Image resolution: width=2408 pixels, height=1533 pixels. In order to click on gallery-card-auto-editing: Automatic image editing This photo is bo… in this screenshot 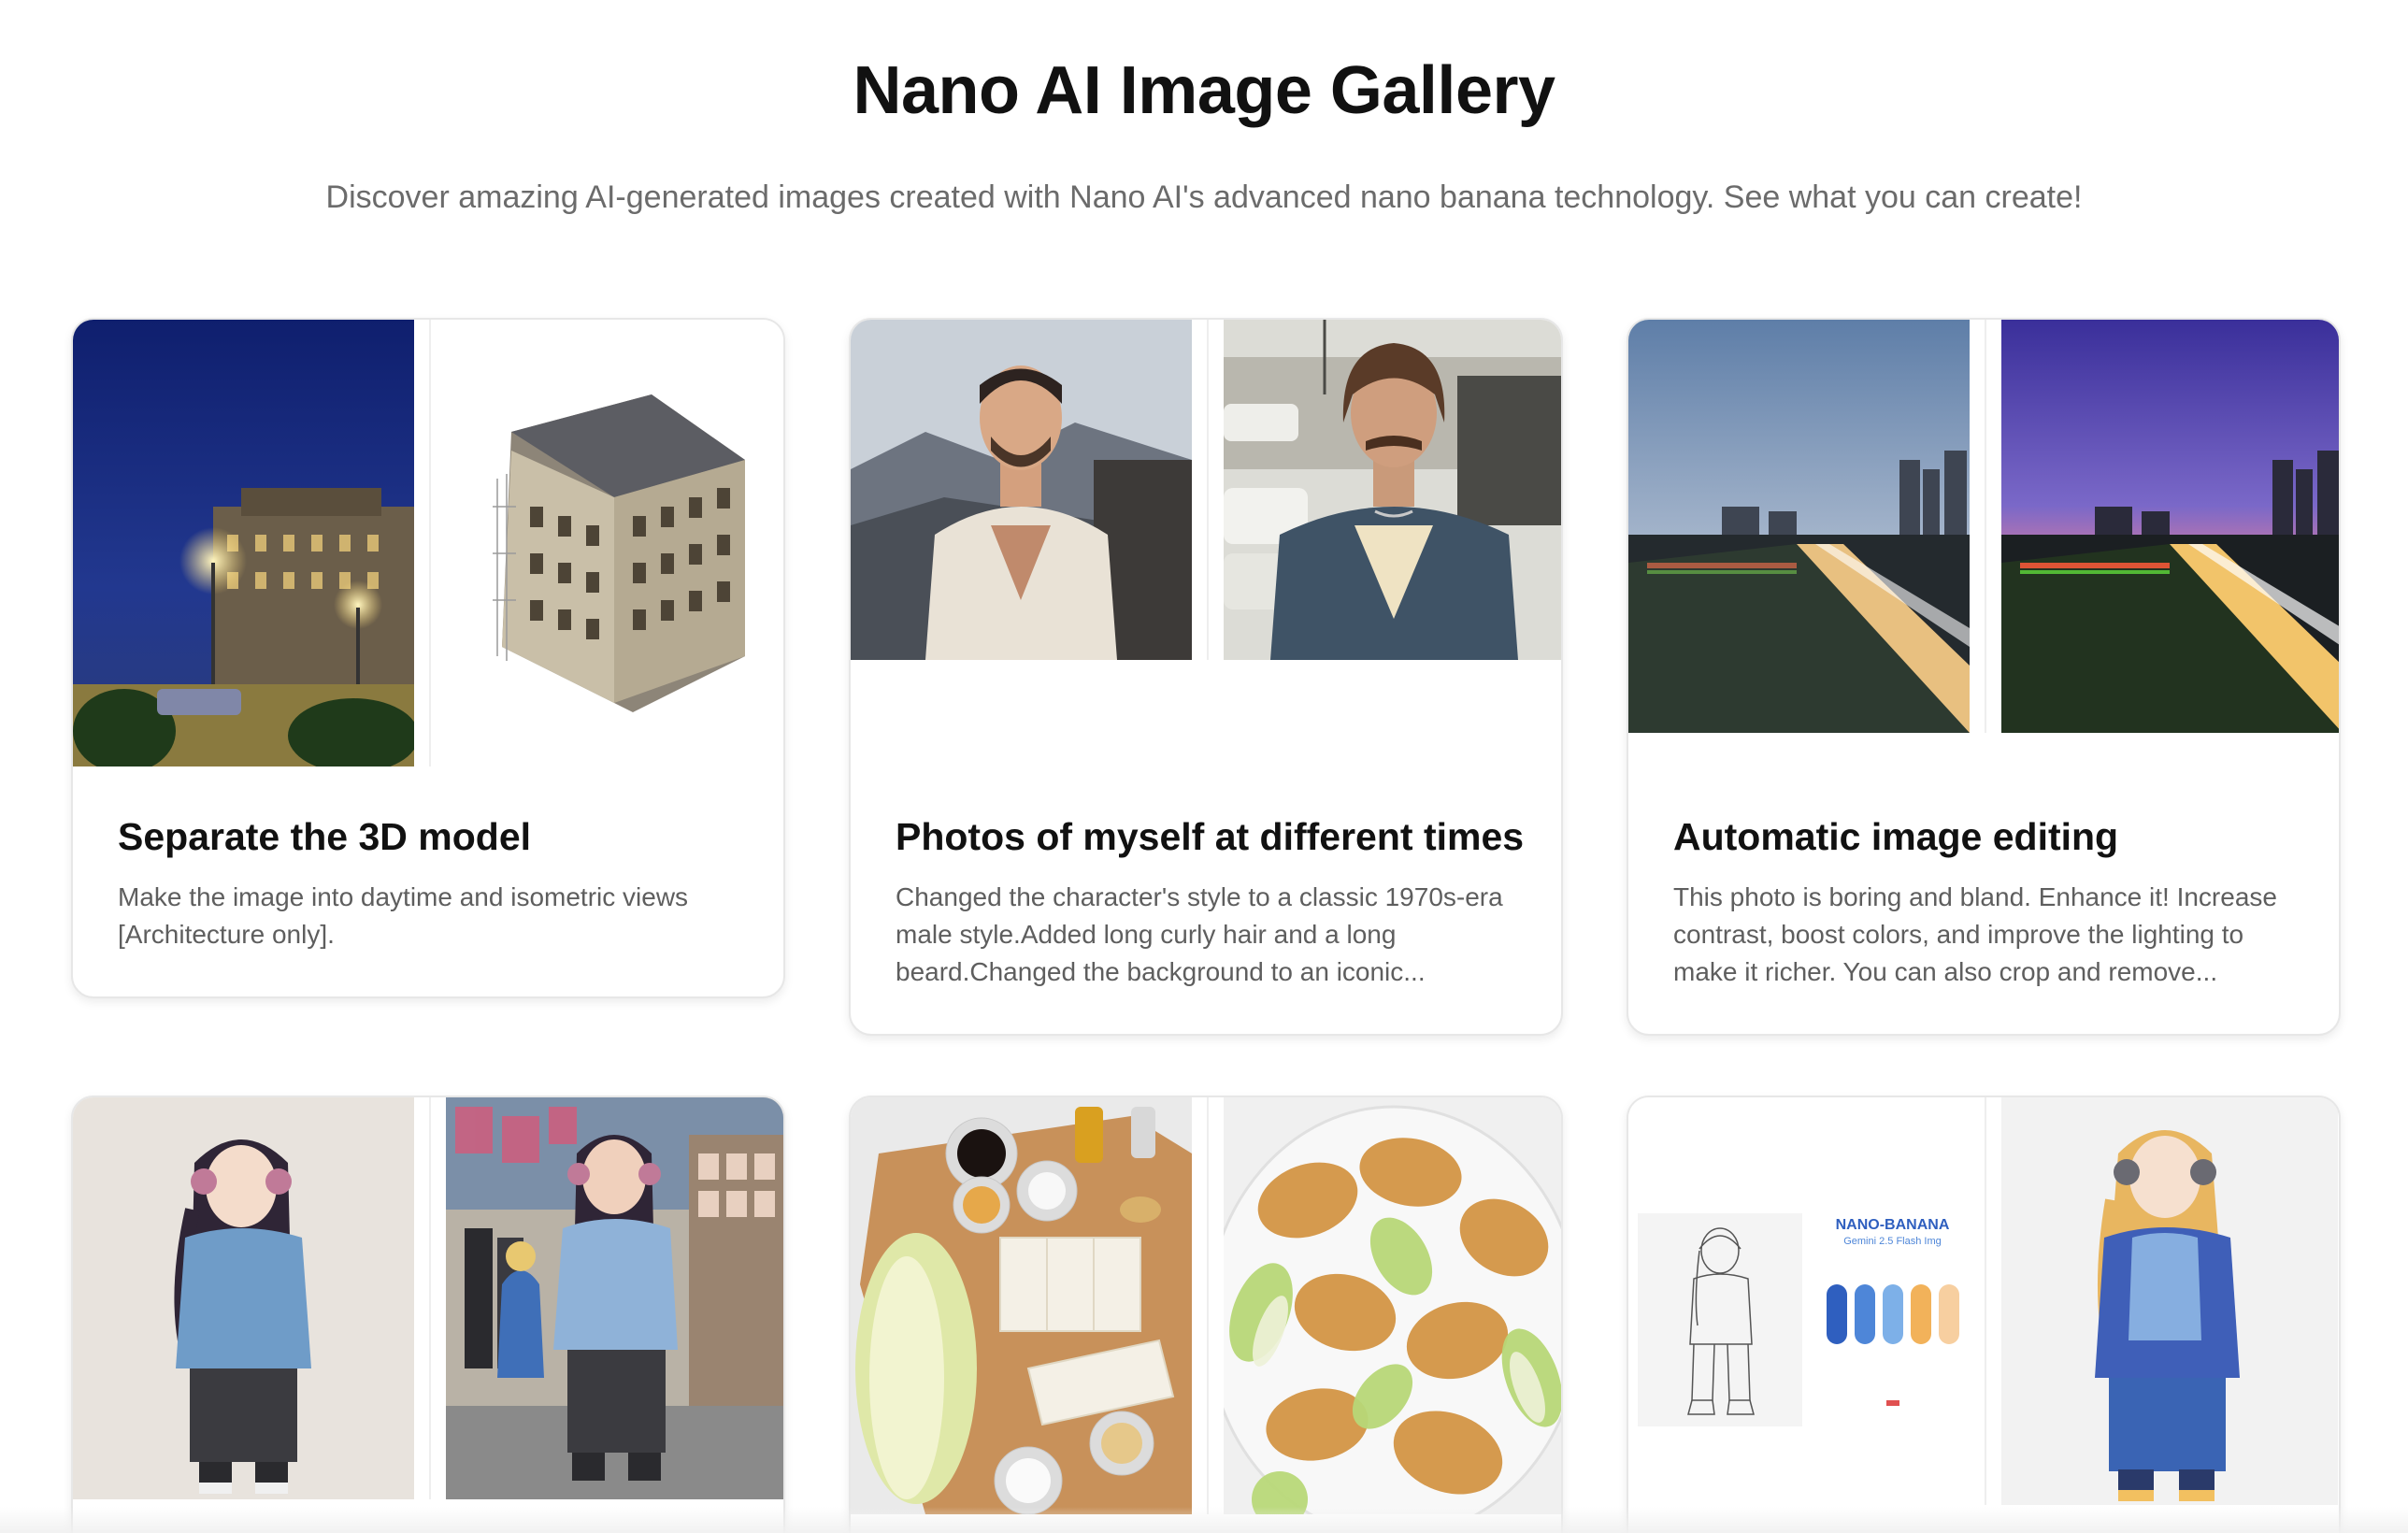, I will do `click(1984, 677)`.